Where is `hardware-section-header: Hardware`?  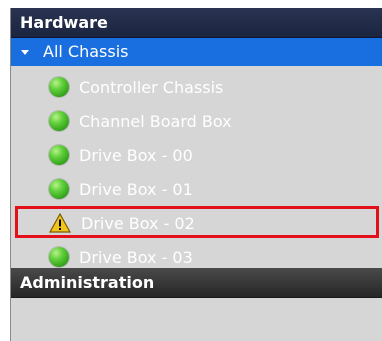
hardware-section-header: Hardware is located at coordinates (196, 23).